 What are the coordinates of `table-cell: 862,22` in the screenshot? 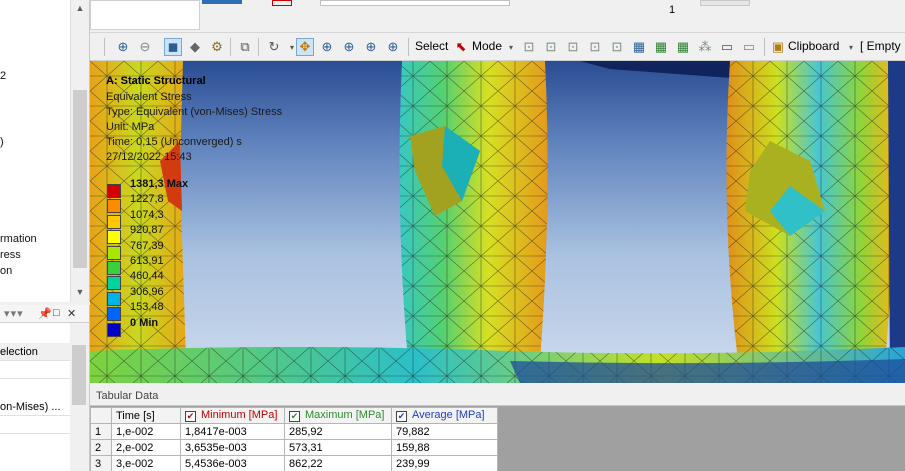 It's located at (338, 463).